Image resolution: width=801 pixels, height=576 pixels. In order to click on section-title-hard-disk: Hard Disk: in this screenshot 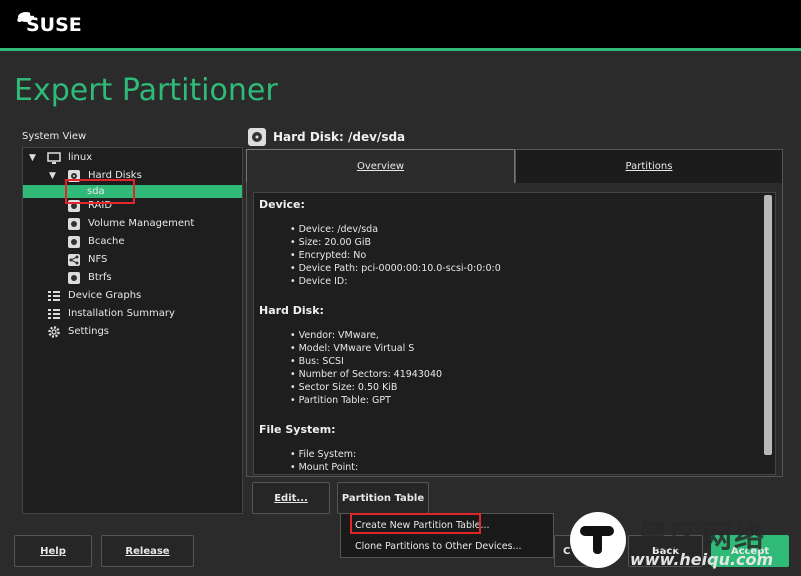, I will do `click(291, 310)`.